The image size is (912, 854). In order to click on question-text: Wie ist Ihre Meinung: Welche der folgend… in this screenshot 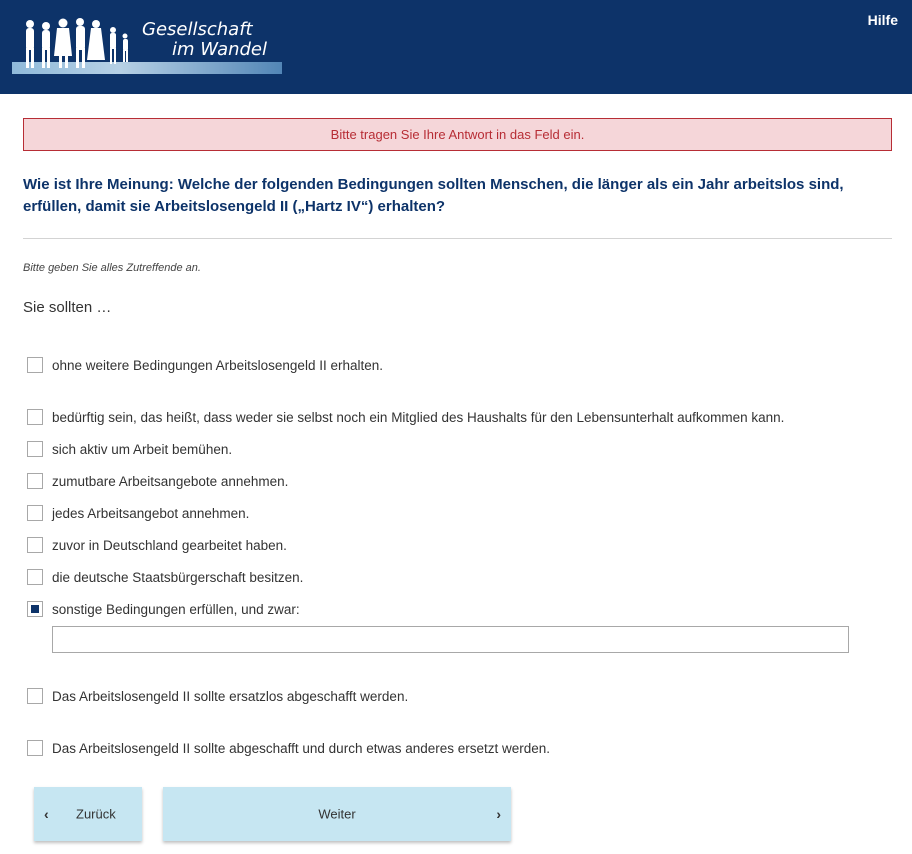, I will do `click(433, 195)`.